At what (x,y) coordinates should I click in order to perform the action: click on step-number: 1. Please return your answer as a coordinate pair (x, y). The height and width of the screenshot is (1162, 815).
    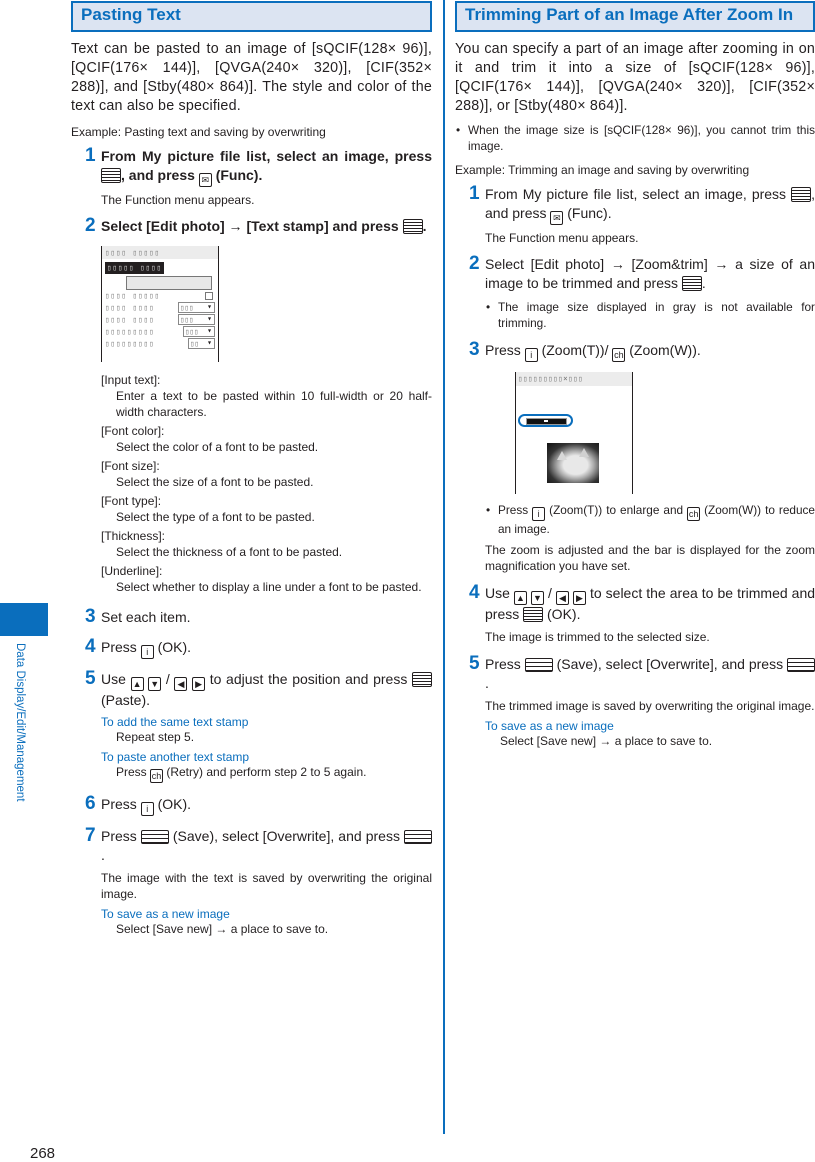
    Looking at the image, I should click on (90, 155).